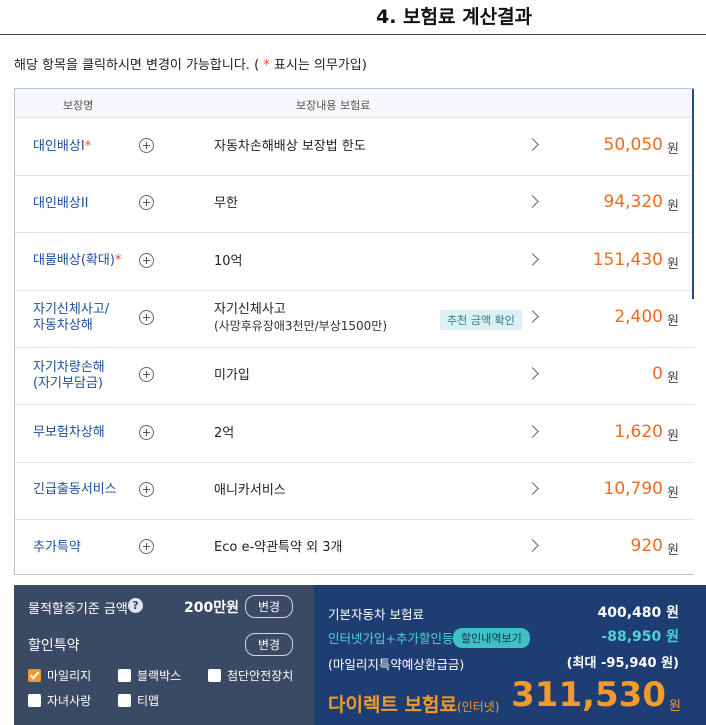 This screenshot has height=725, width=706. I want to click on table-header: 보장명 보장내용 보험료, so click(354, 103).